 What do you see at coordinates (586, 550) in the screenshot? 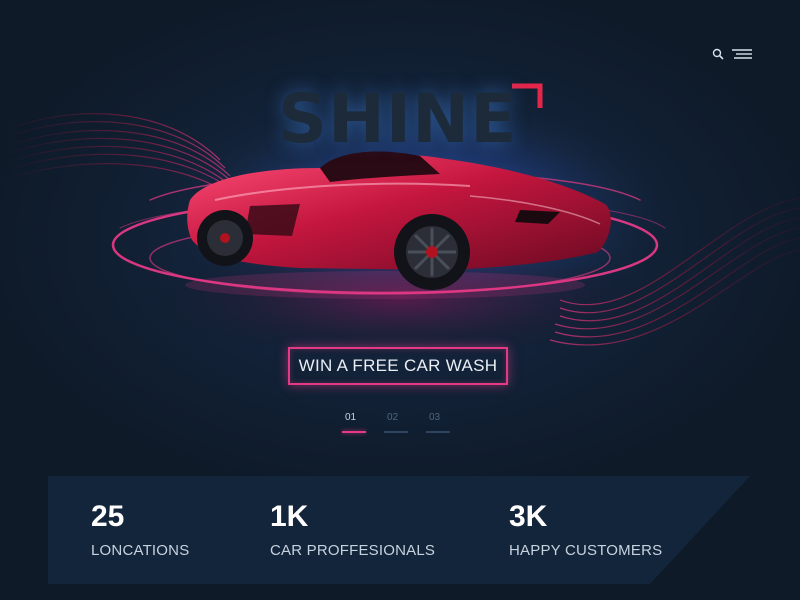
I see `stat-label: HAPPY CUSTOMERS` at bounding box center [586, 550].